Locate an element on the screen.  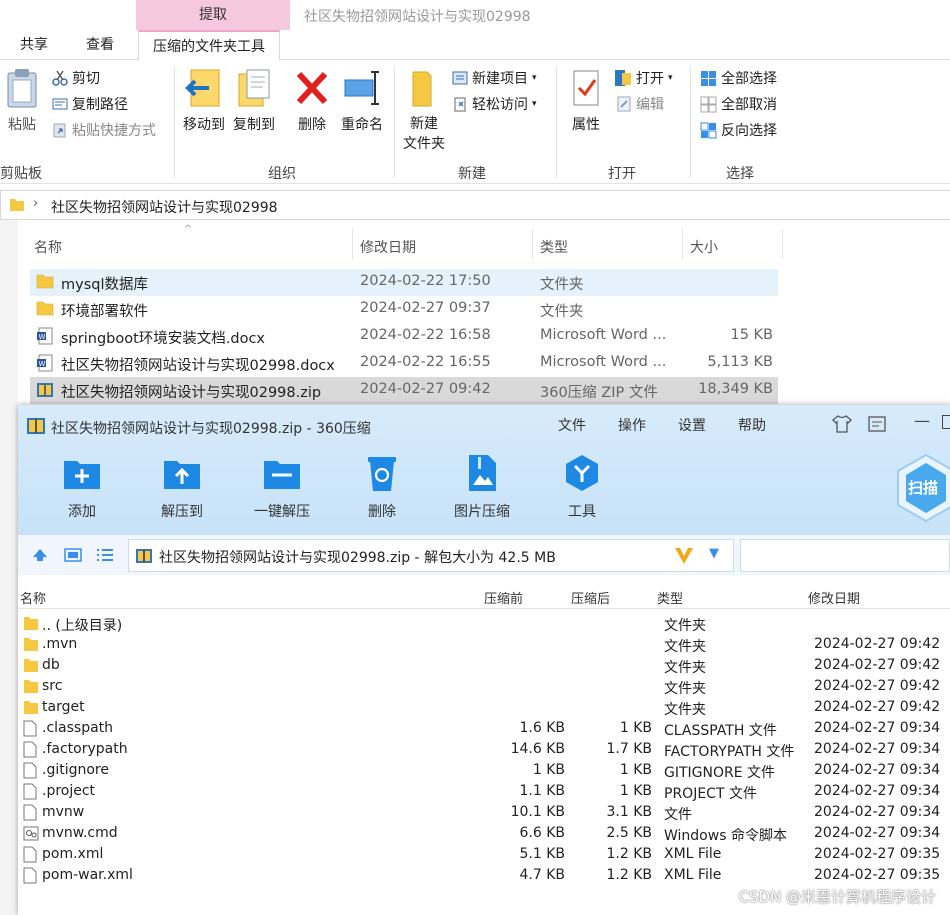
invert-selection-button: 反向选择 is located at coordinates (738, 130).